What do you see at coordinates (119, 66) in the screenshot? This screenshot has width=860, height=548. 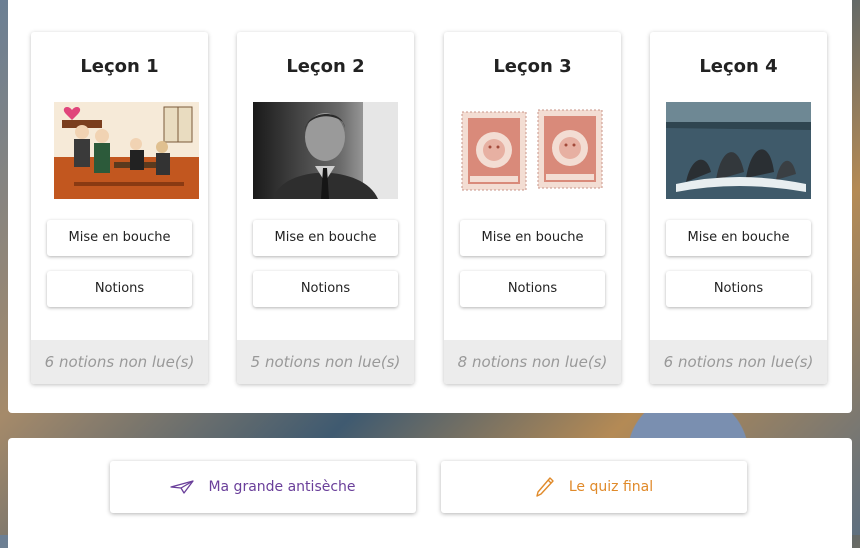 I see `lesson-title: Leçon 1` at bounding box center [119, 66].